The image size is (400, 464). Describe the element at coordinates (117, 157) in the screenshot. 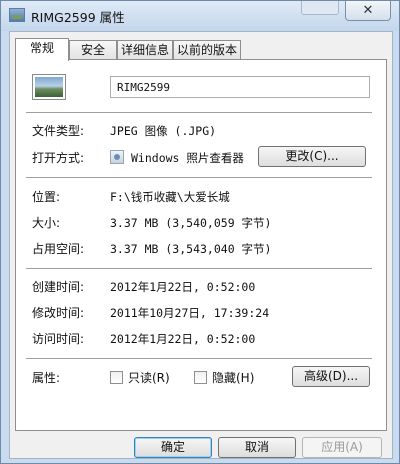

I see `photo-viewer-icon` at that location.